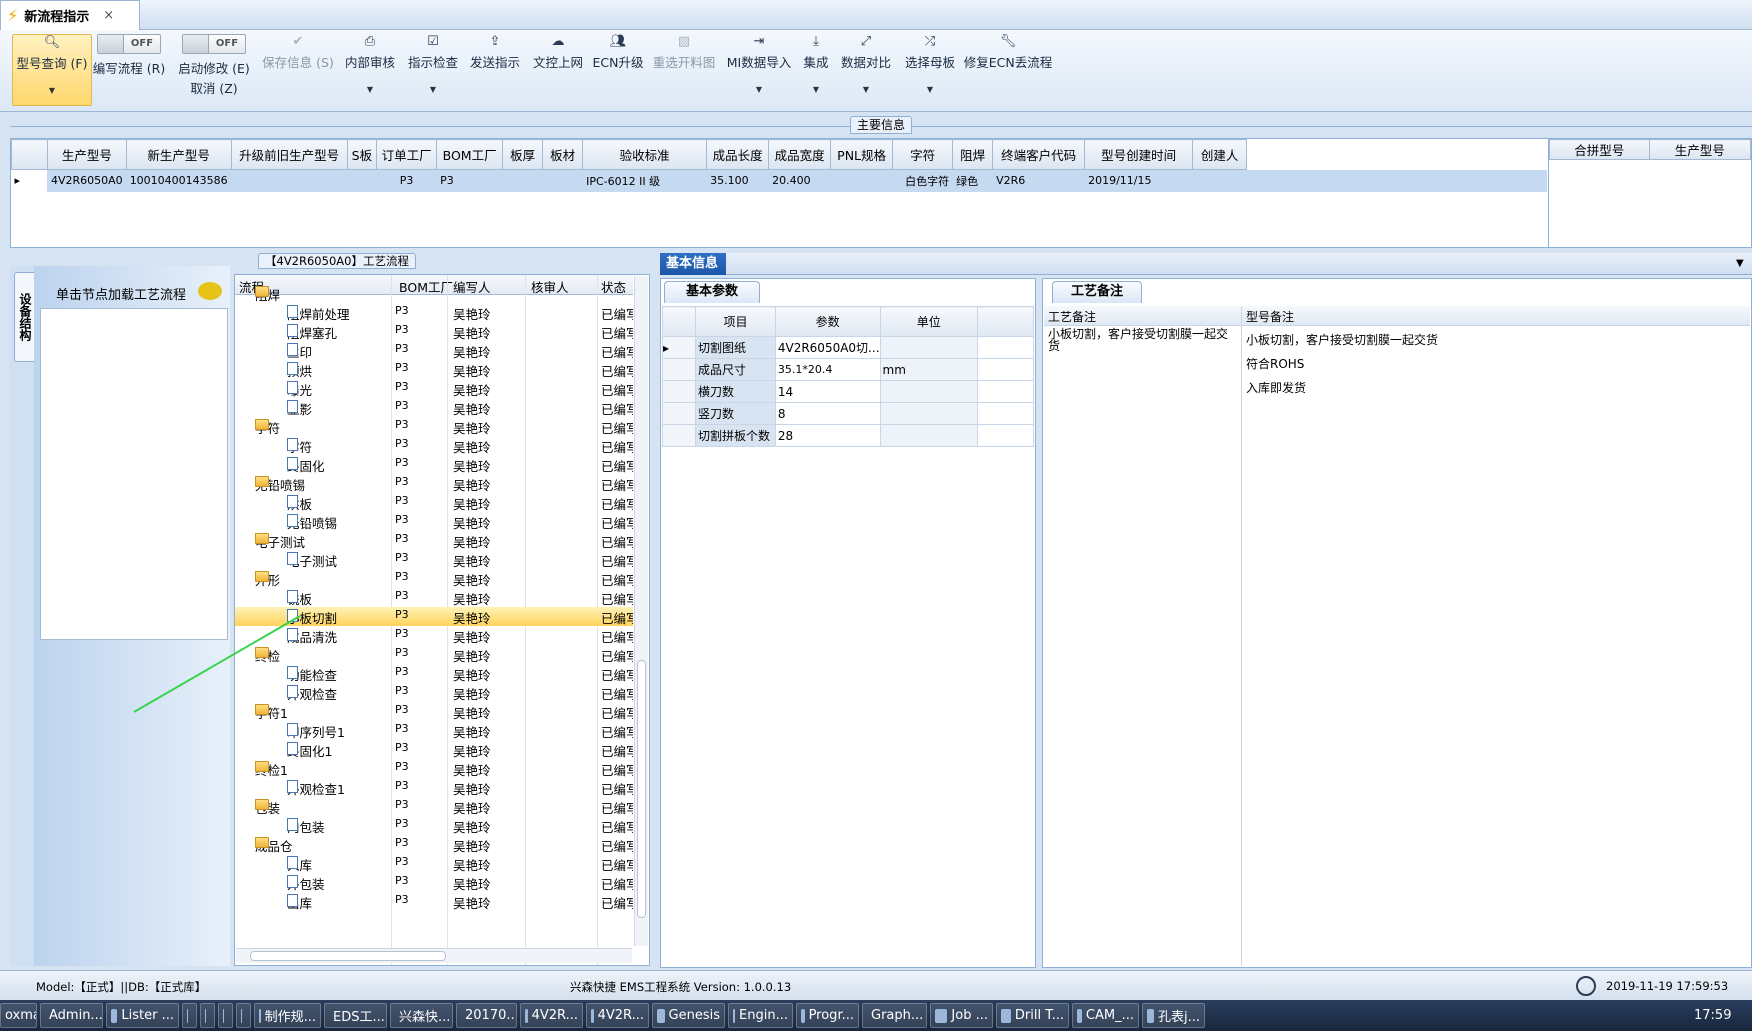 The image size is (1752, 1031). I want to click on send-instruction-button: ⇪ 发送指示, so click(495, 70).